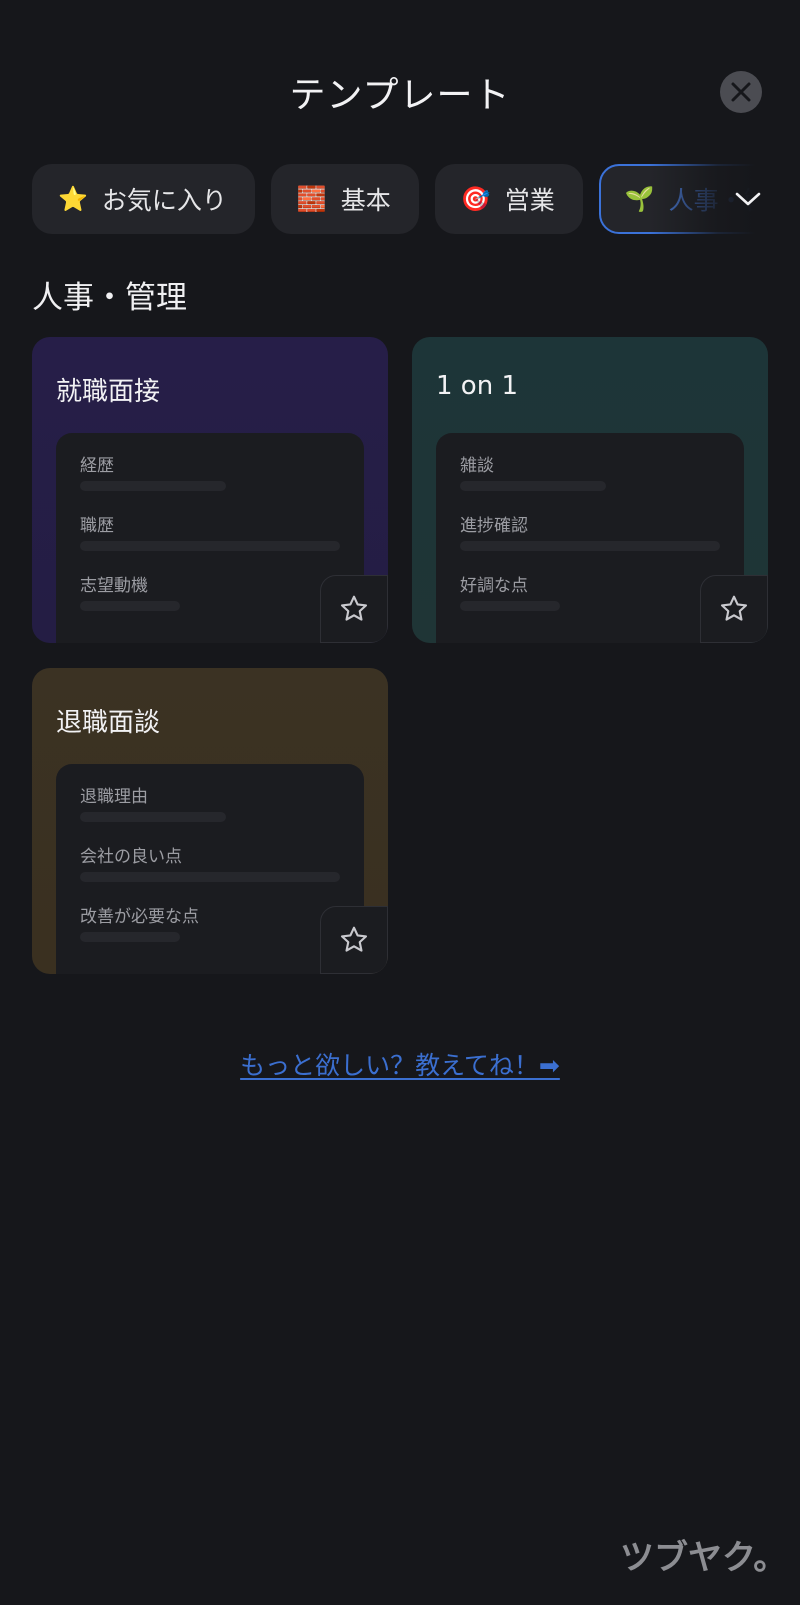 The width and height of the screenshot is (800, 1605). I want to click on target-icon: 🎯, so click(475, 199).